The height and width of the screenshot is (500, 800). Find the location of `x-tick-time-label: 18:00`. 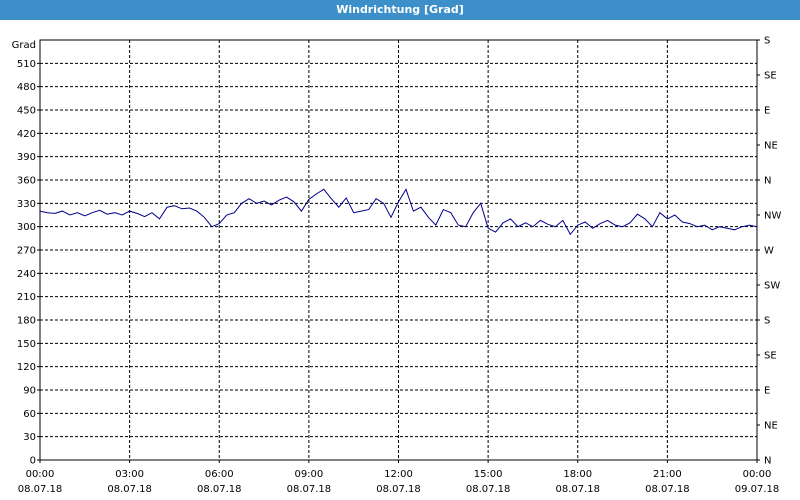

x-tick-time-label: 18:00 is located at coordinates (577, 474).